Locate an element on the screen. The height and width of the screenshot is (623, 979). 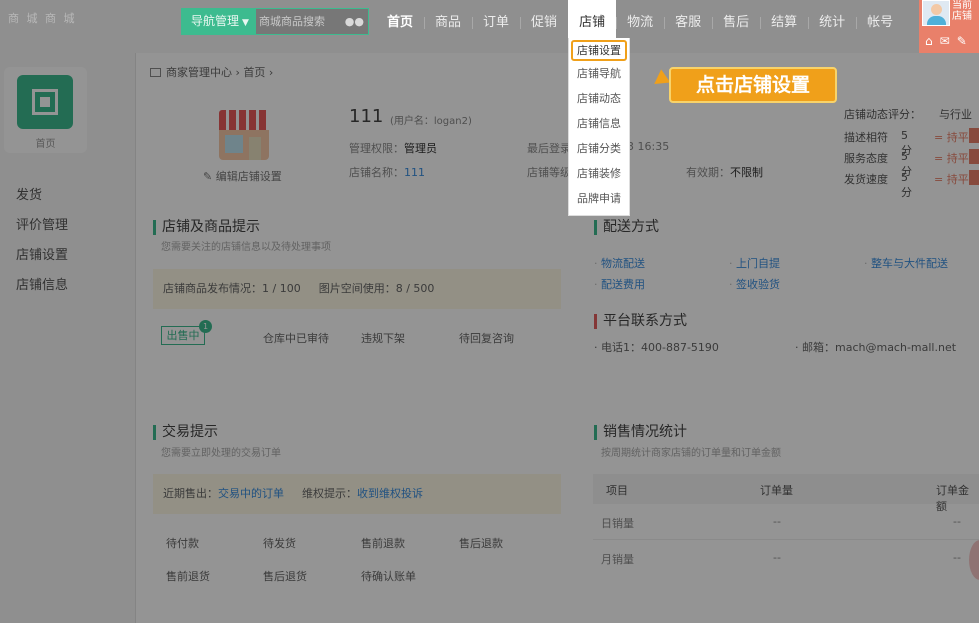
home-icon: ⌂ is located at coordinates (929, 41).